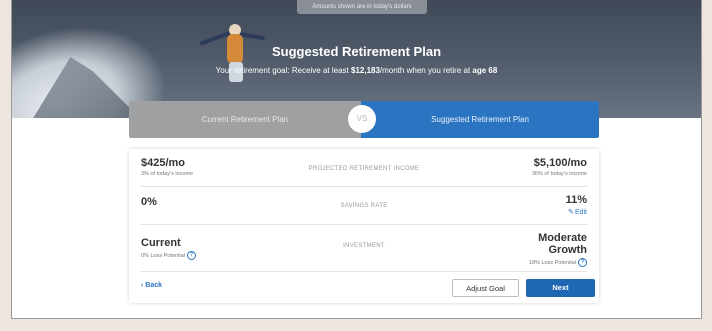 Image resolution: width=712 pixels, height=331 pixels. I want to click on amounts-note: Amounts shown are in today's dollars, so click(362, 7).